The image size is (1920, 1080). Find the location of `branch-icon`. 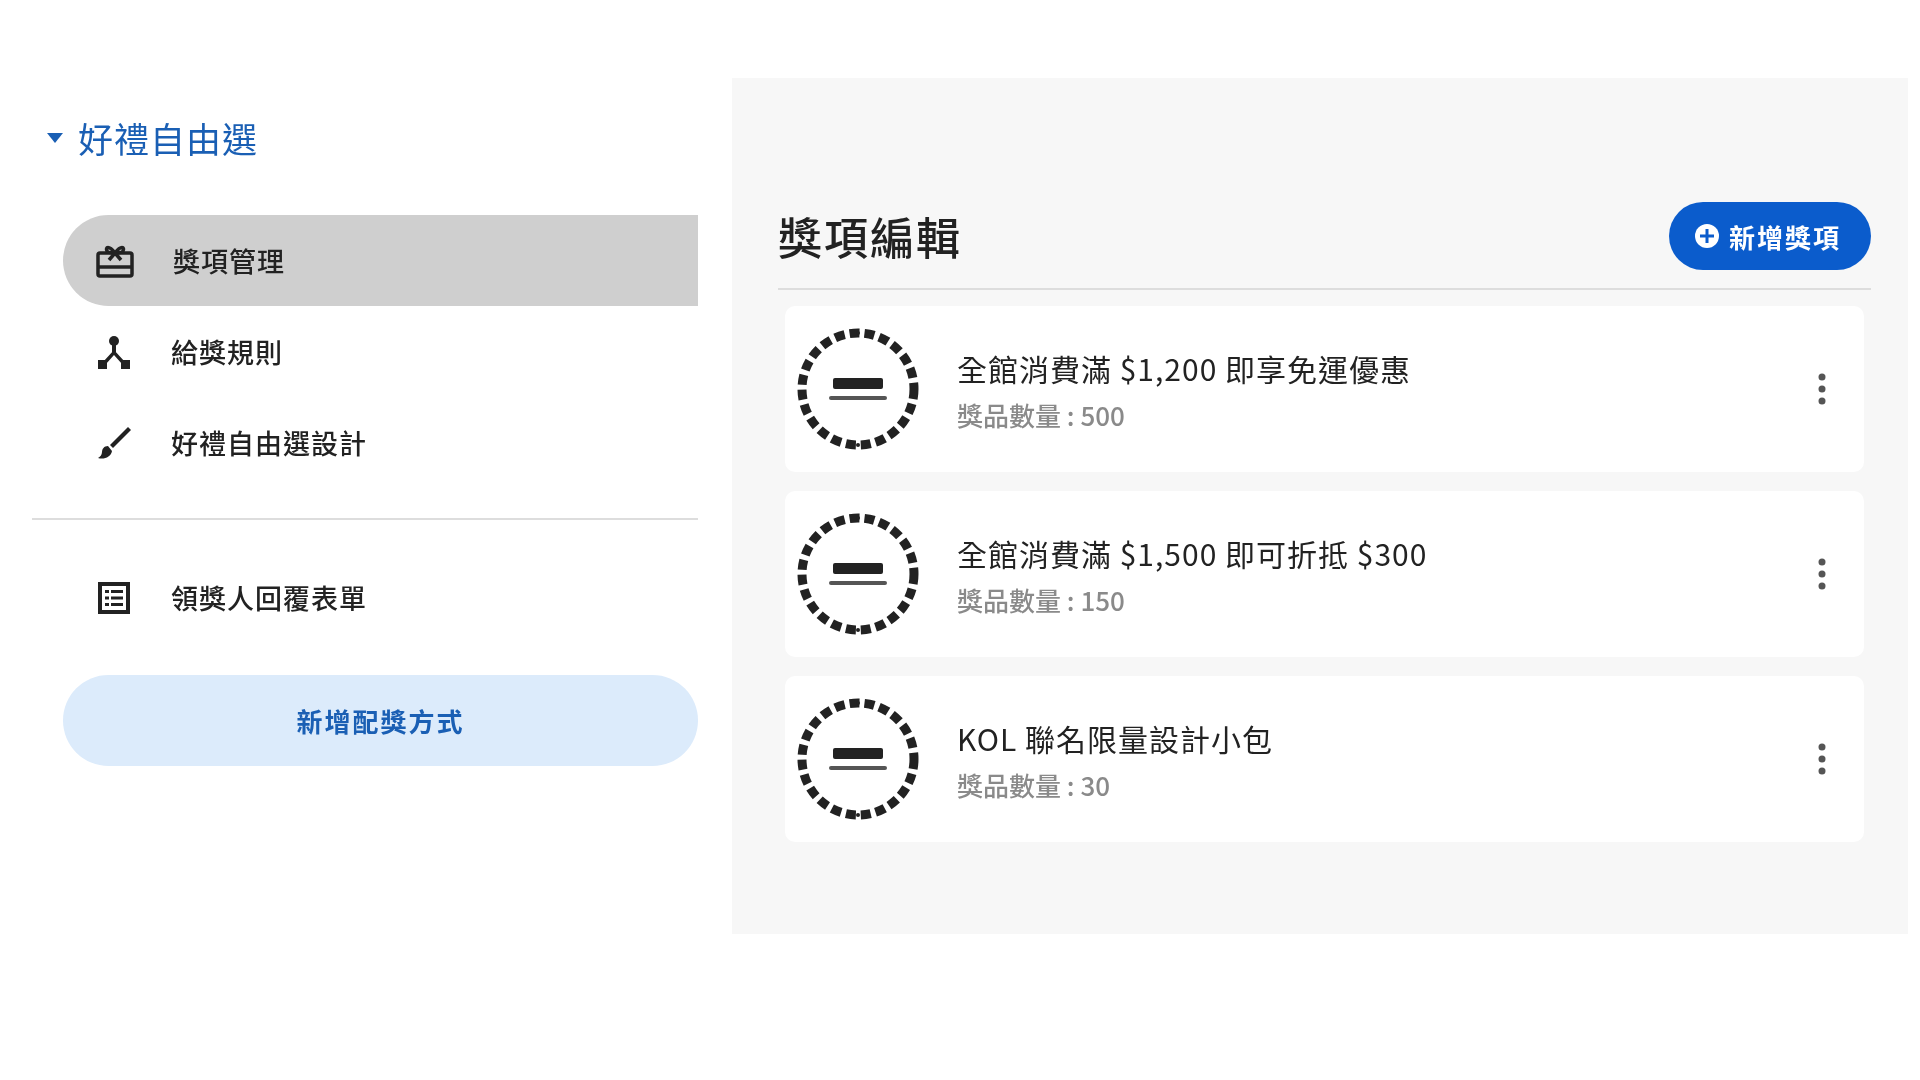

branch-icon is located at coordinates (114, 351).